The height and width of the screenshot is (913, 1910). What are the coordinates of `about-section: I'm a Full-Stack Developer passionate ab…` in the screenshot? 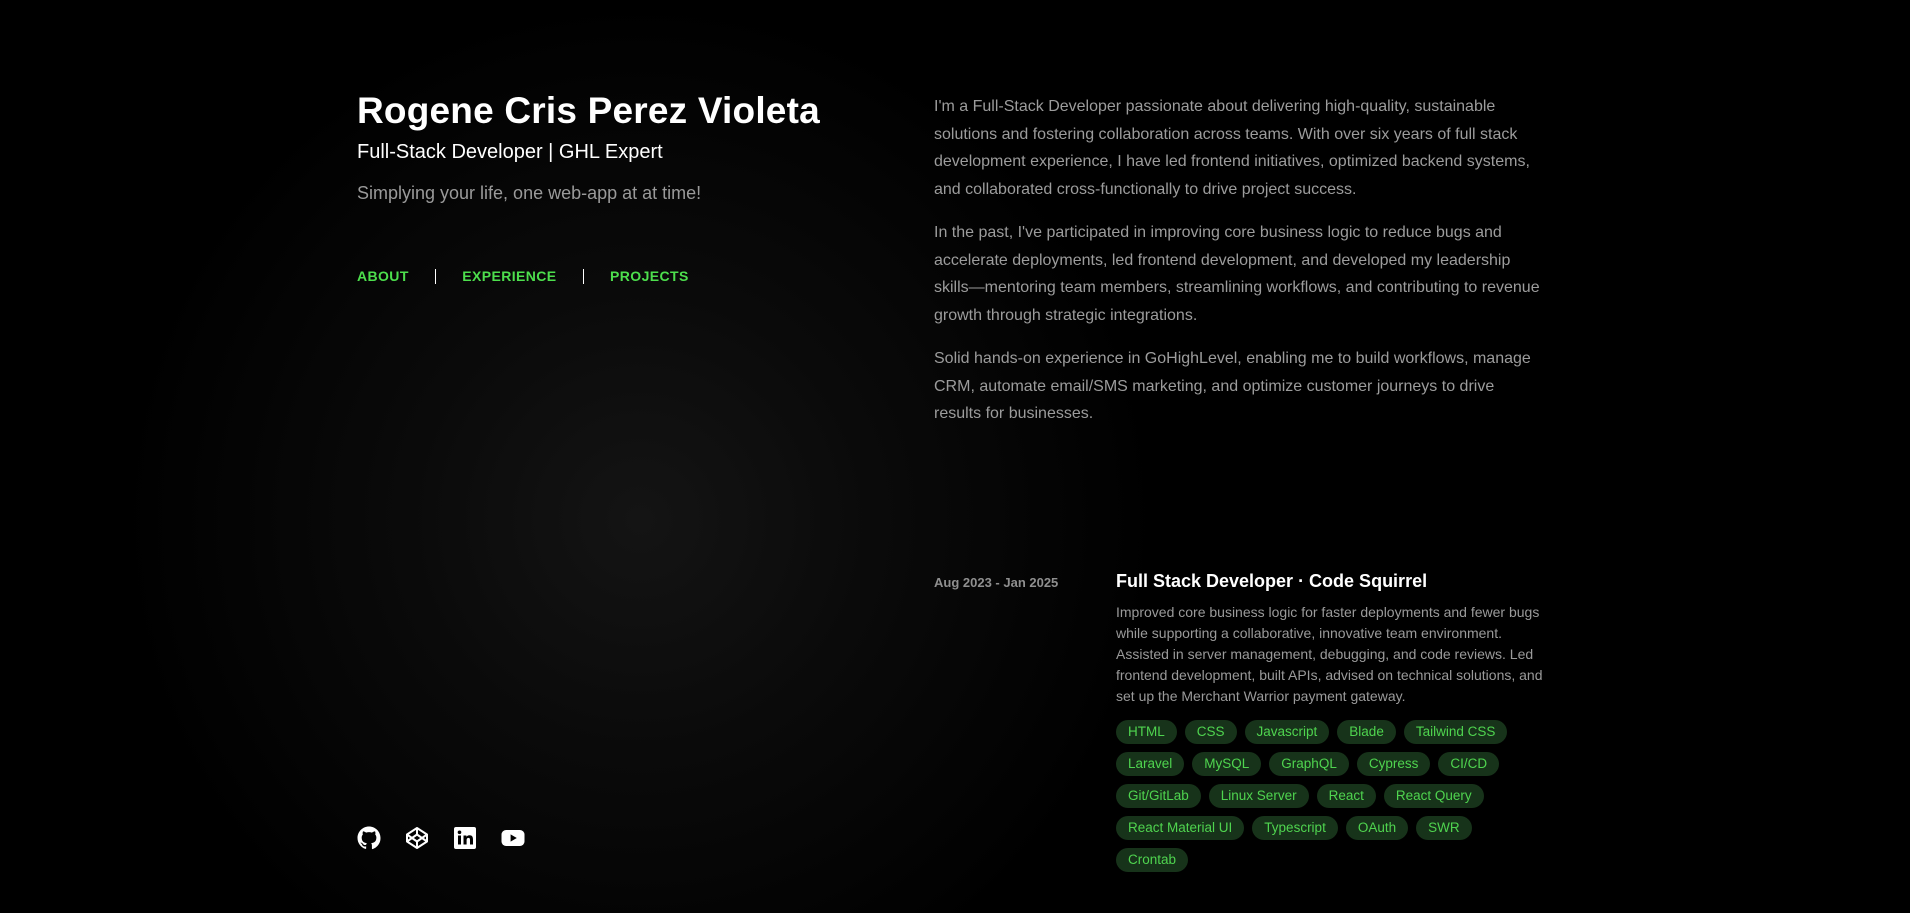 It's located at (1239, 268).